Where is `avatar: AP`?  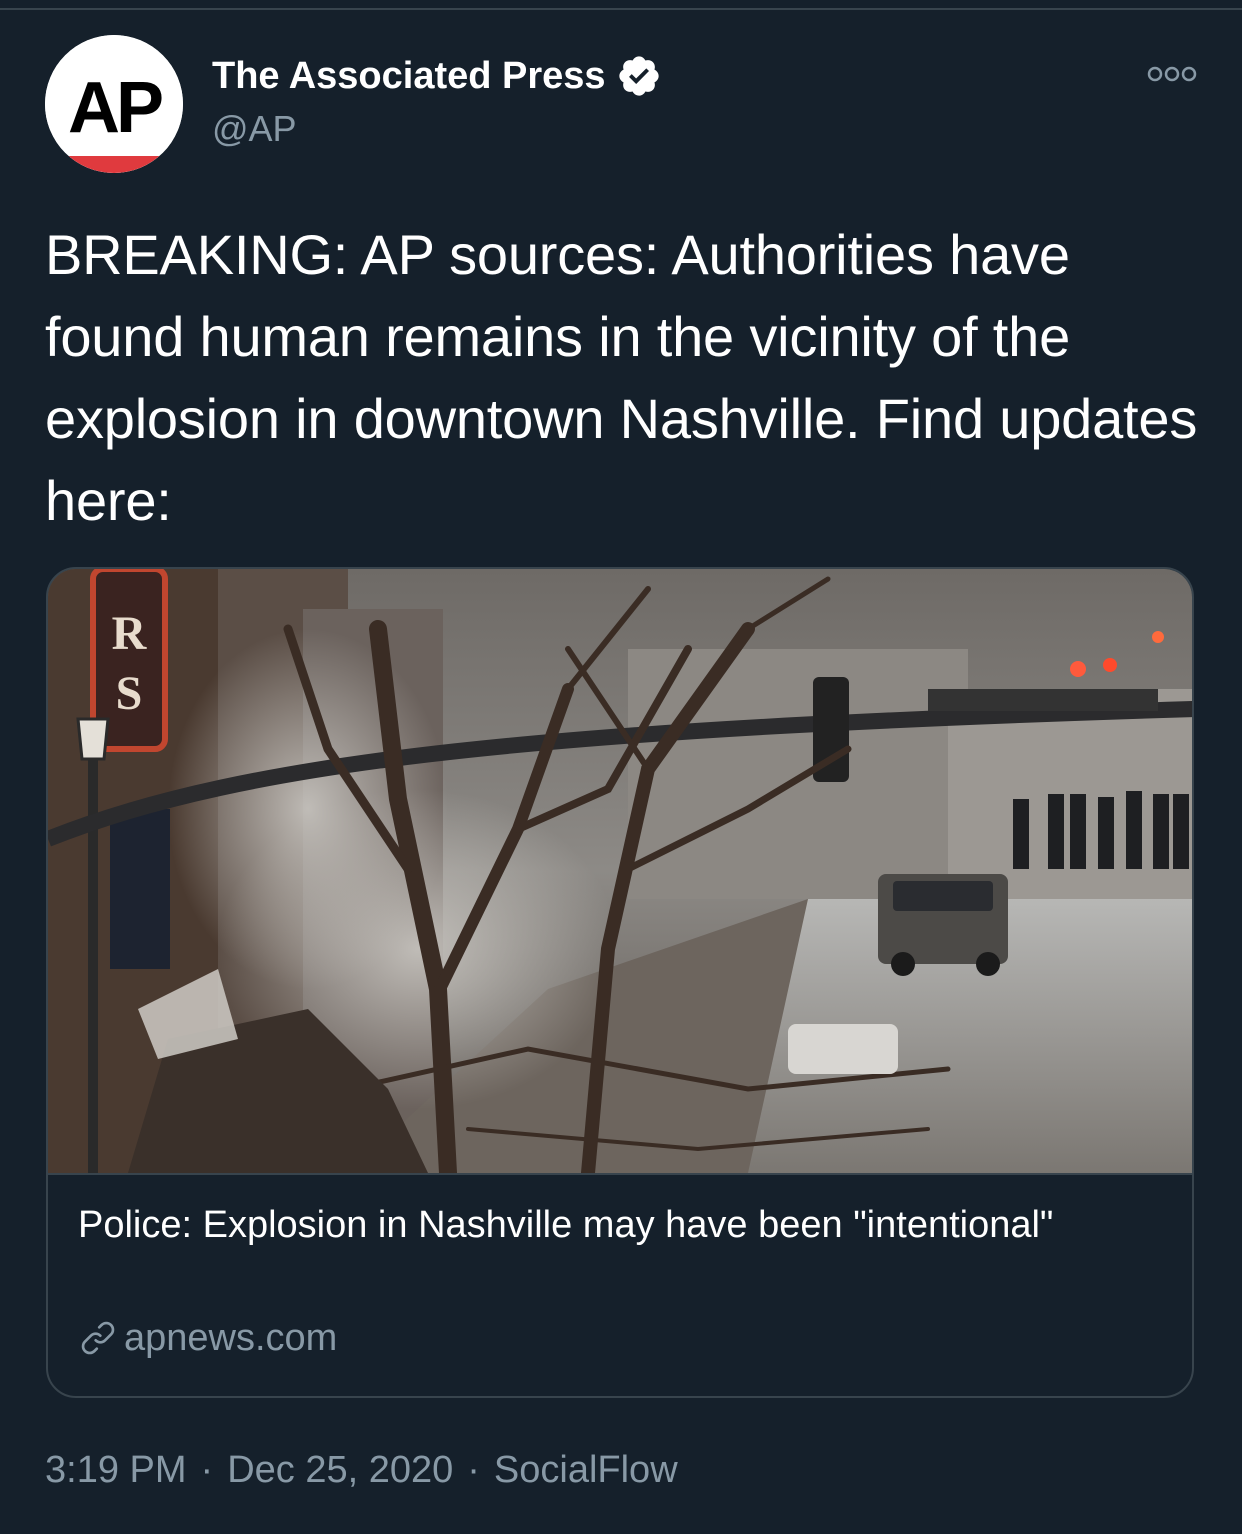 avatar: AP is located at coordinates (114, 104).